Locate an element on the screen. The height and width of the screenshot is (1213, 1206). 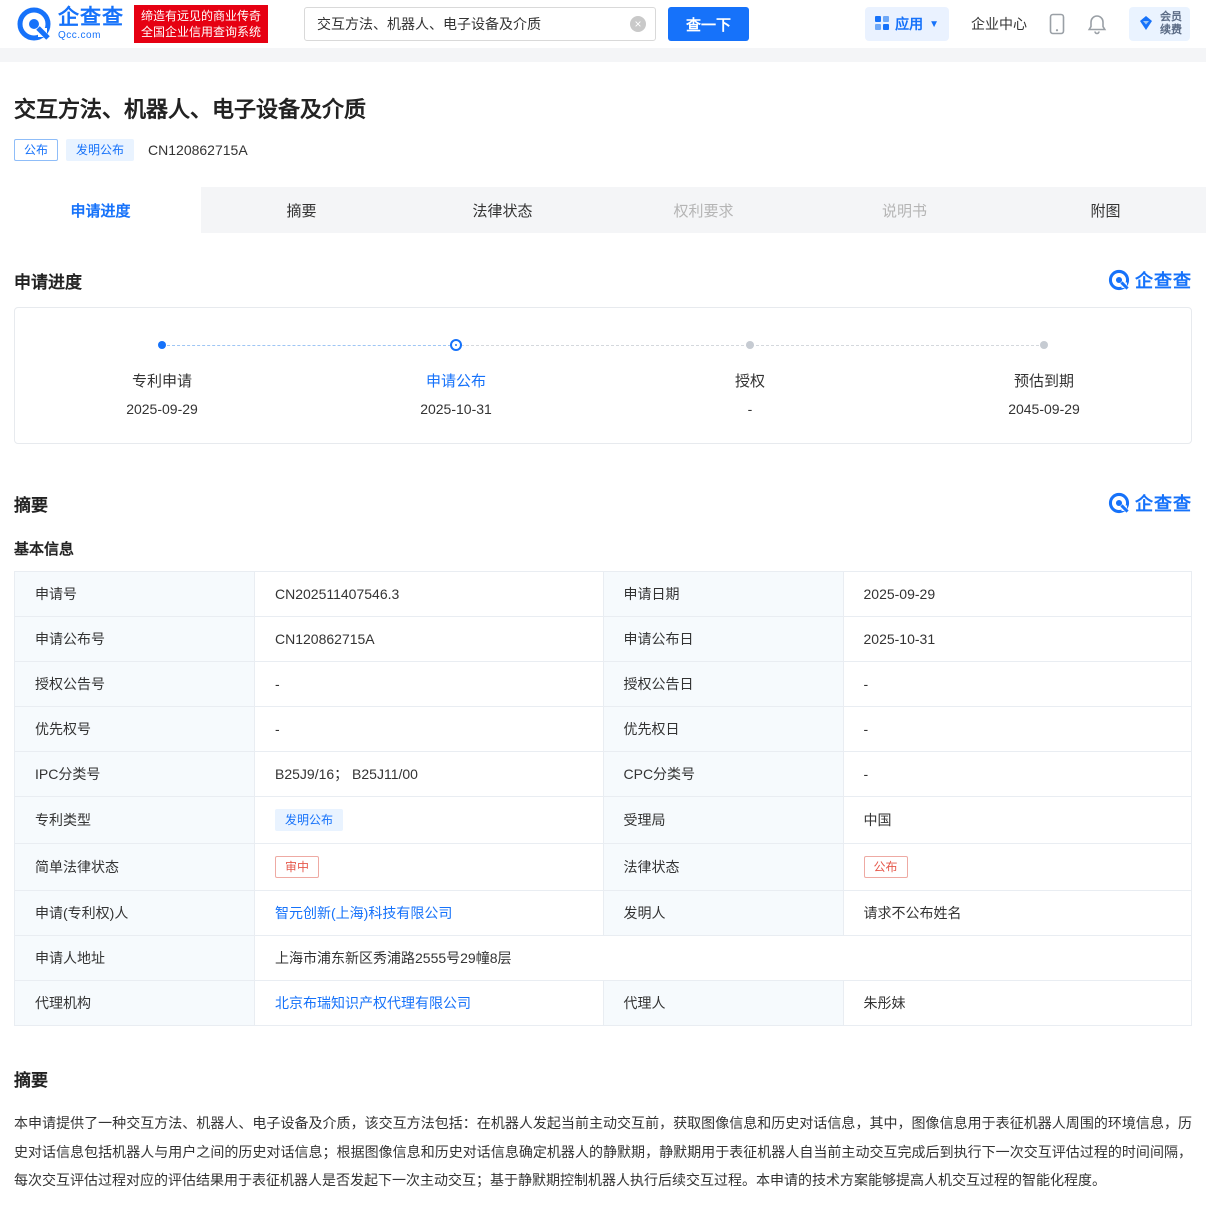
simple-legal-status-tag: 审中 is located at coordinates (297, 867).